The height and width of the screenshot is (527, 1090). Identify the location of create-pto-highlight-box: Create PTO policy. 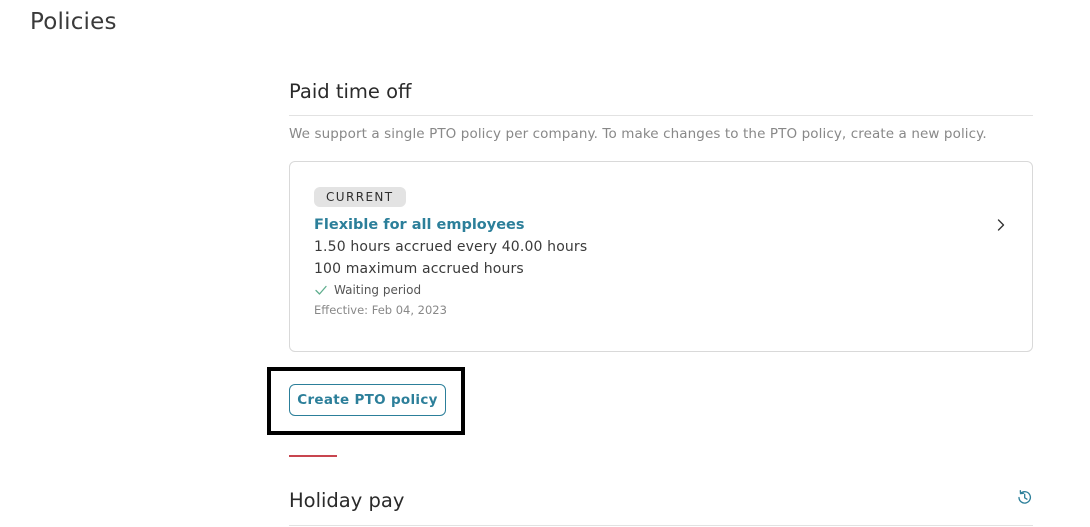
(366, 401).